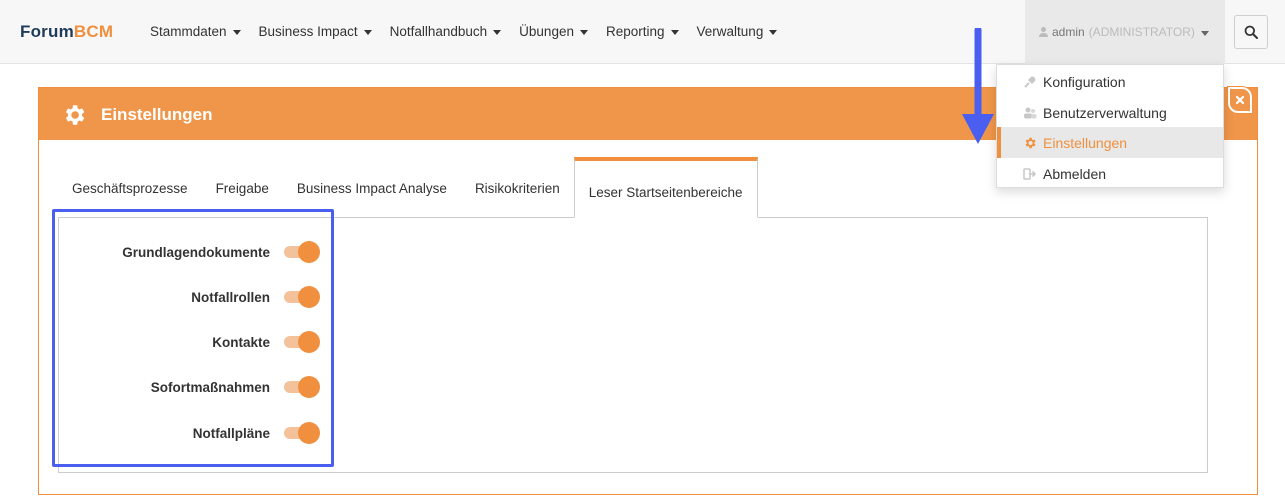  I want to click on user-name: admin, so click(1068, 32).